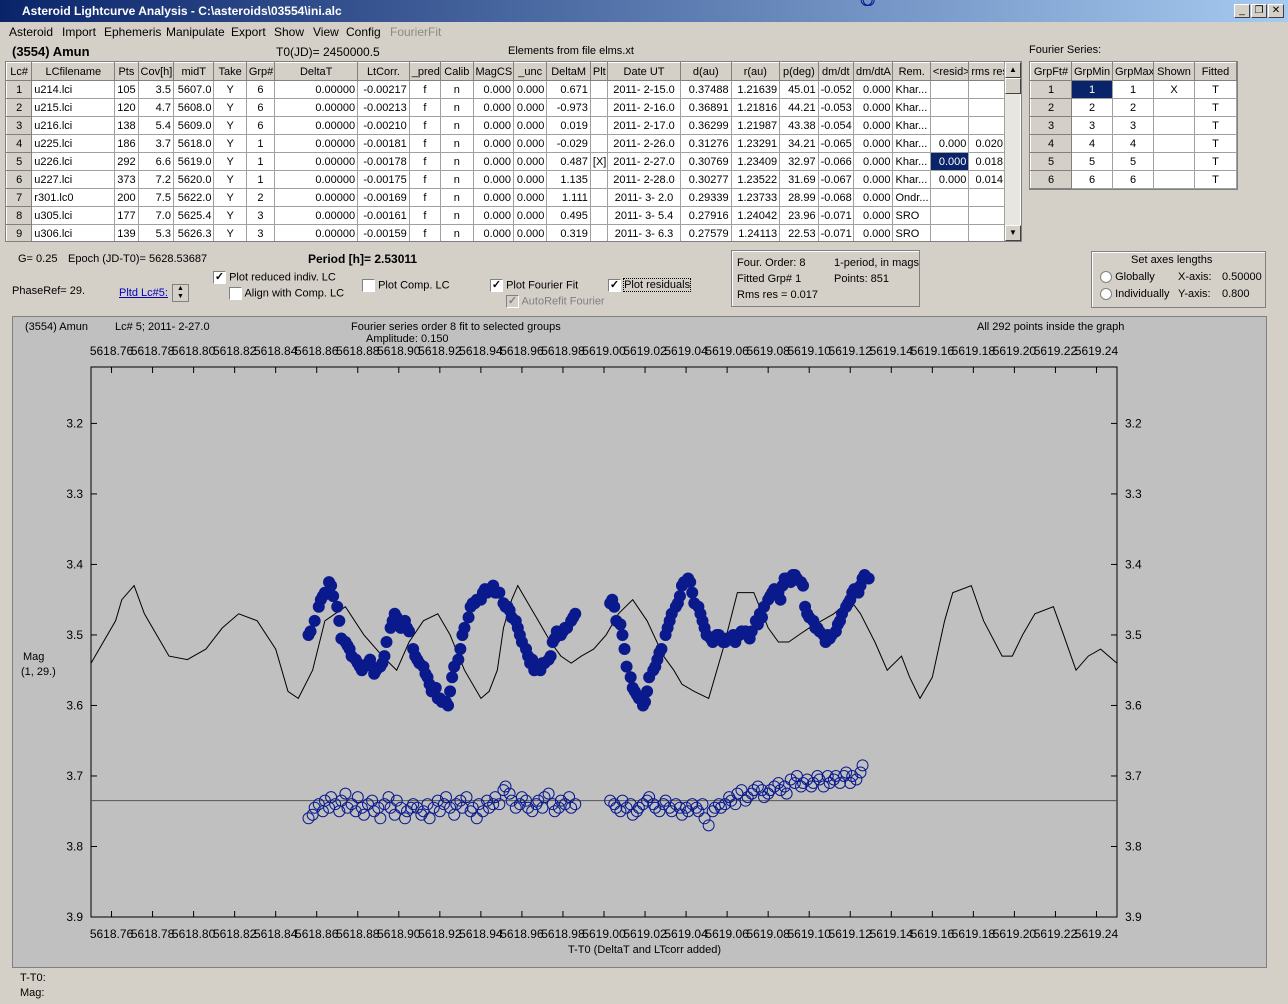 The height and width of the screenshot is (1004, 1288). What do you see at coordinates (74, 635) in the screenshot?
I see `y-tick-label-left: 3.5` at bounding box center [74, 635].